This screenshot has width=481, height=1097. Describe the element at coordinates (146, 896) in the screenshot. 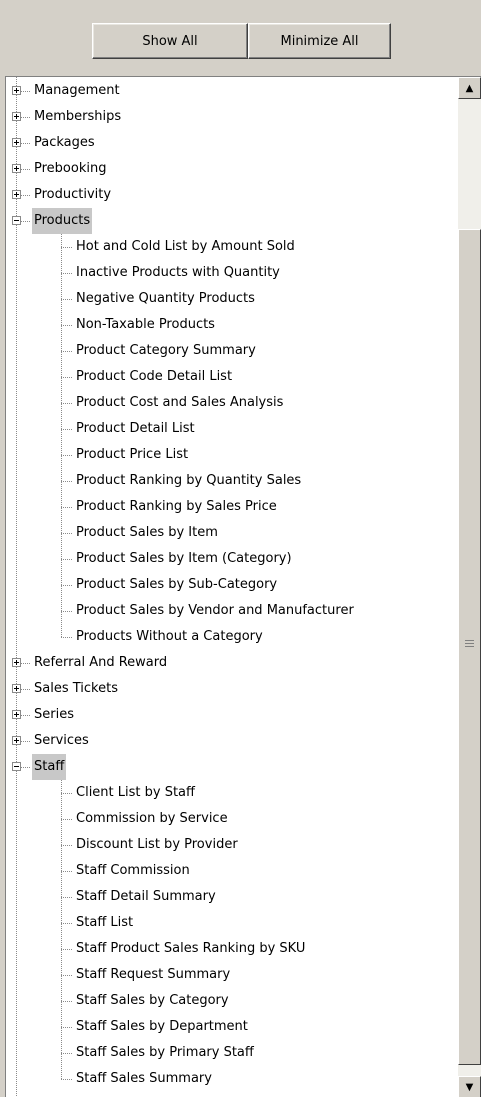

I see `tree-node-label: Staff Detail Summary` at that location.